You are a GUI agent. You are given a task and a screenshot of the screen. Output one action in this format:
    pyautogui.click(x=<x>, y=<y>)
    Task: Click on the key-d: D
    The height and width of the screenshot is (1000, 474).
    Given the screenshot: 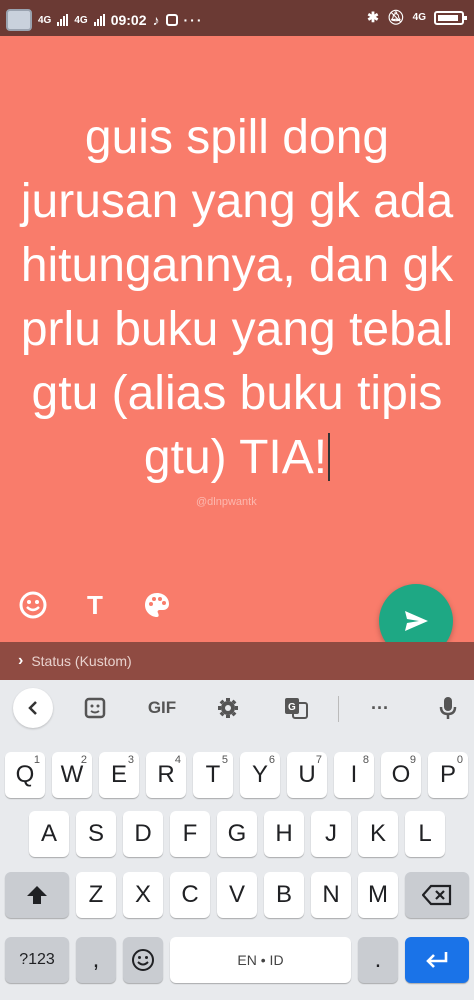 What is the action you would take?
    pyautogui.click(x=143, y=834)
    